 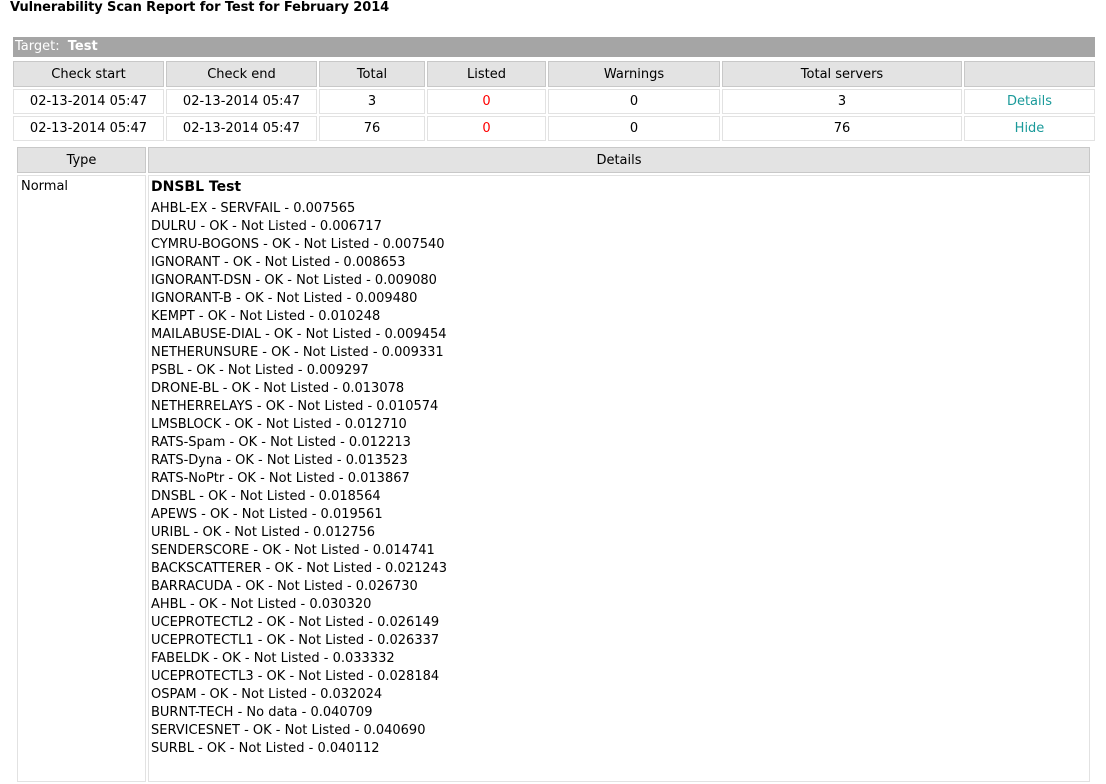 I want to click on result-line: LMSBLOCK - OK - Not Listed - 0.012710, so click(x=279, y=424).